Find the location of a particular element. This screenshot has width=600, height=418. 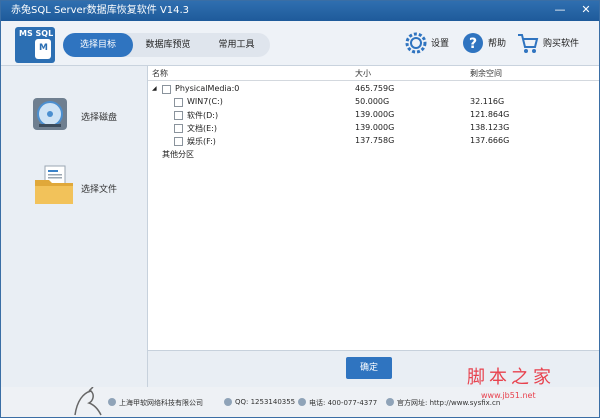

sidebar-label-file: 选择文件 is located at coordinates (99, 190).